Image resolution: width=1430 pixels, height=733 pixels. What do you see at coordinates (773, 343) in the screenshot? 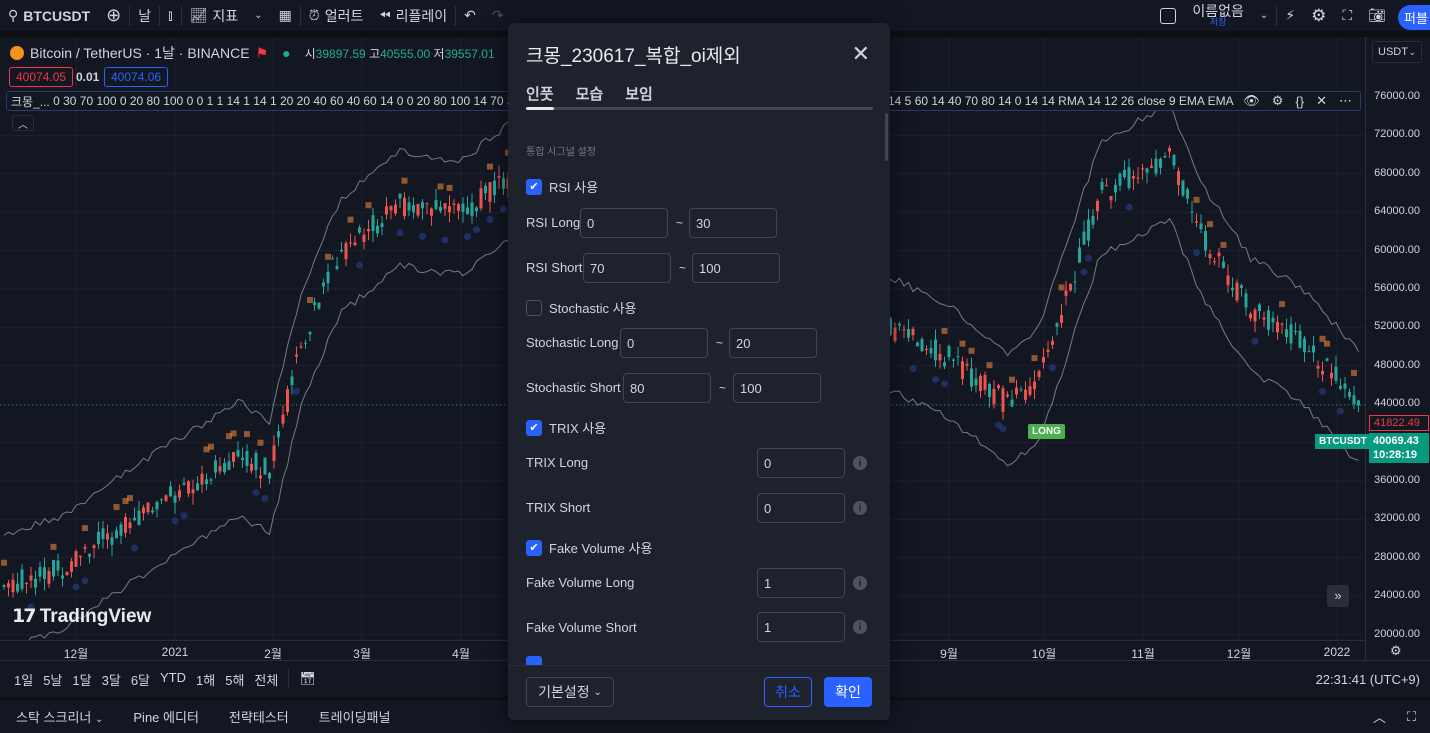
I see `stochastic-long-to-input` at bounding box center [773, 343].